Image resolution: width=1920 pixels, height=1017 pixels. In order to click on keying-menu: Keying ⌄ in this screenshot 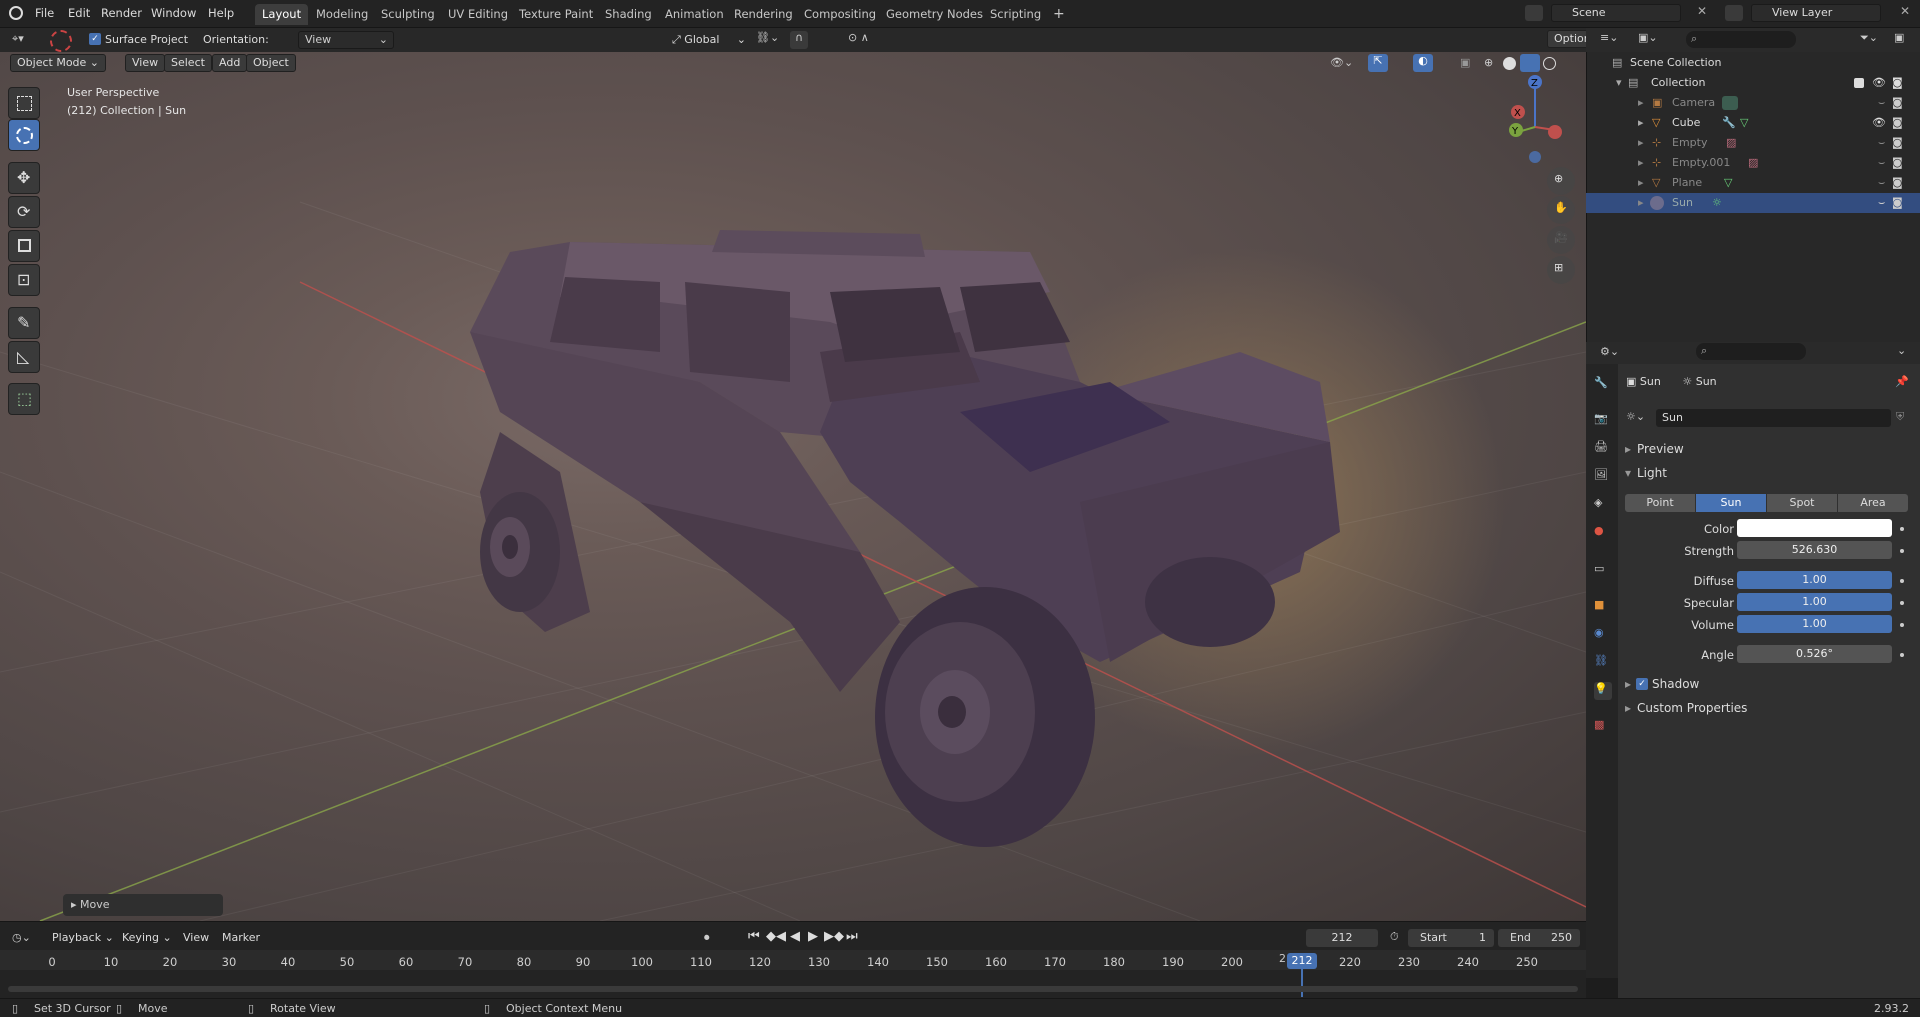, I will do `click(147, 937)`.